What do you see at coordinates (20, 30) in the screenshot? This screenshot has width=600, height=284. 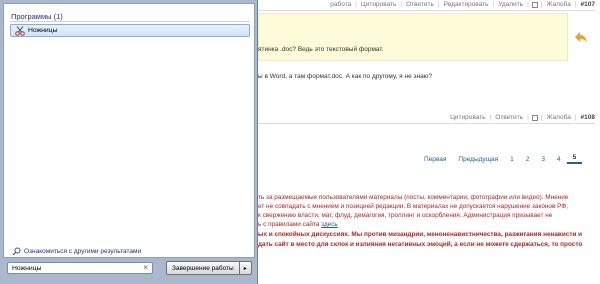 I see `scissors-icon` at bounding box center [20, 30].